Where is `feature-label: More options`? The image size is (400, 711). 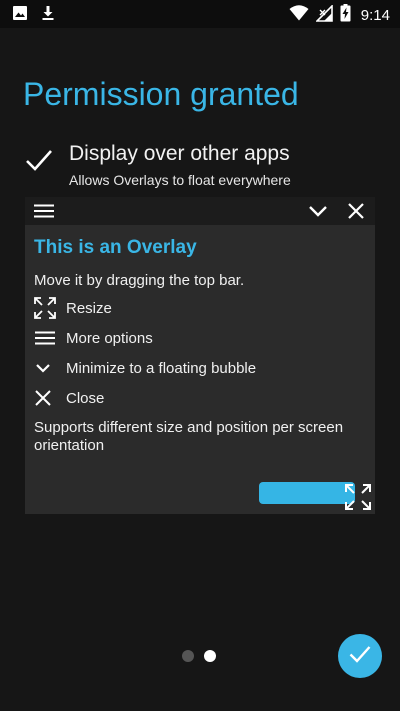 feature-label: More options is located at coordinates (109, 338).